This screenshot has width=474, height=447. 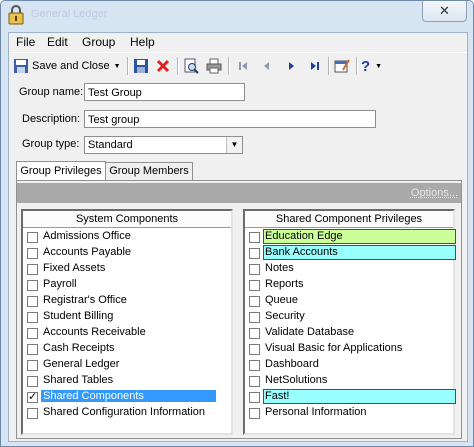 I want to click on properties-icon, so click(x=342, y=66).